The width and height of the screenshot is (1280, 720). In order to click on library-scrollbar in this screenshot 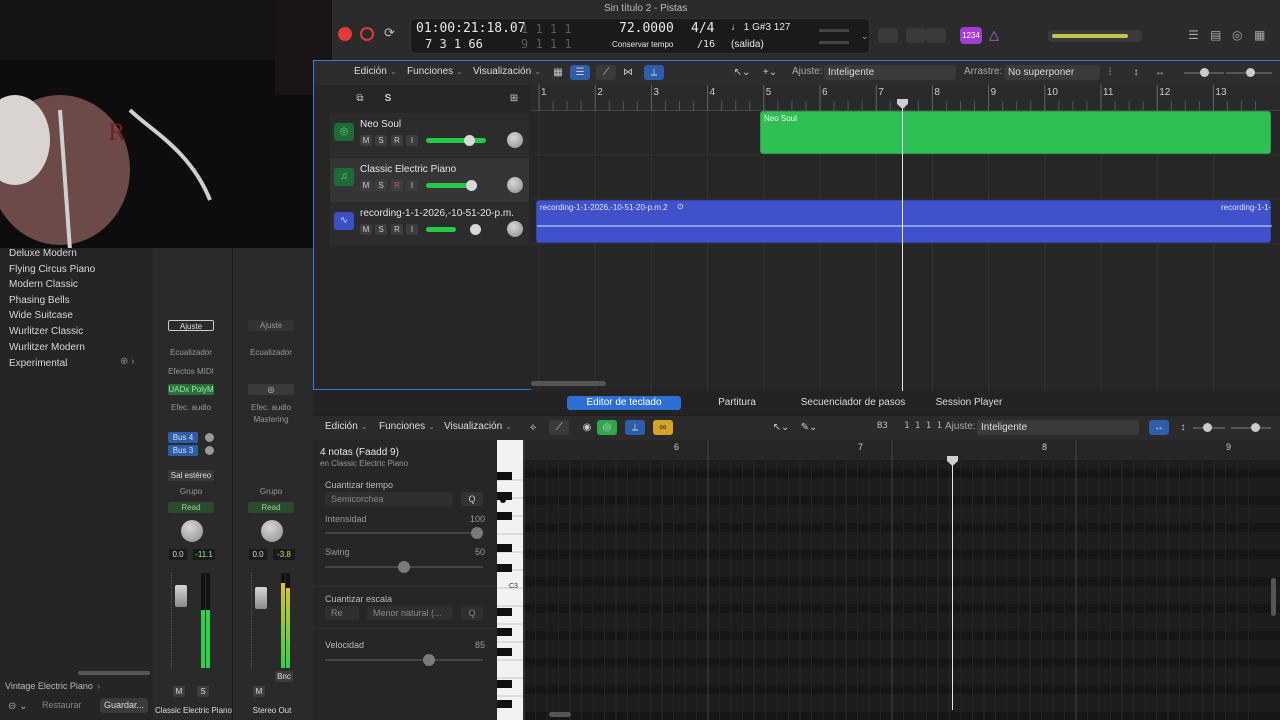, I will do `click(114, 673)`.